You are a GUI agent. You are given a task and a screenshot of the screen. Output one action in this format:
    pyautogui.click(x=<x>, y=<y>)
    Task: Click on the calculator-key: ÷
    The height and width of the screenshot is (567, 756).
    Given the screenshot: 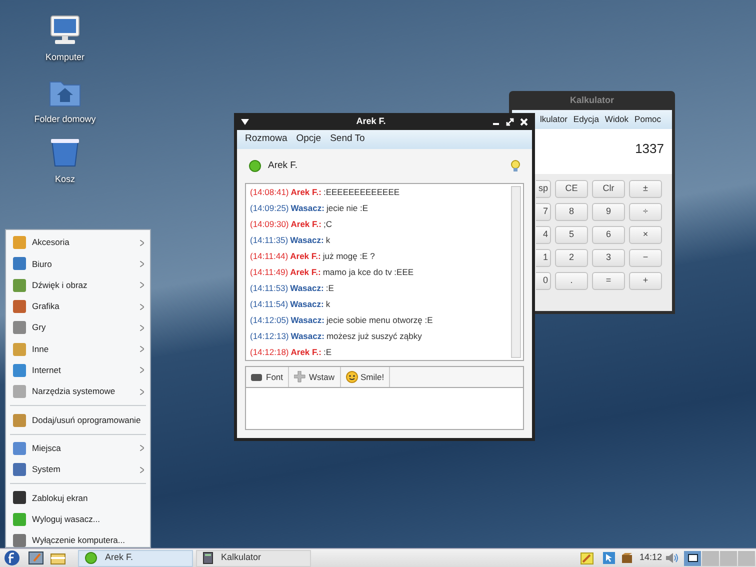 What is the action you would take?
    pyautogui.click(x=645, y=212)
    